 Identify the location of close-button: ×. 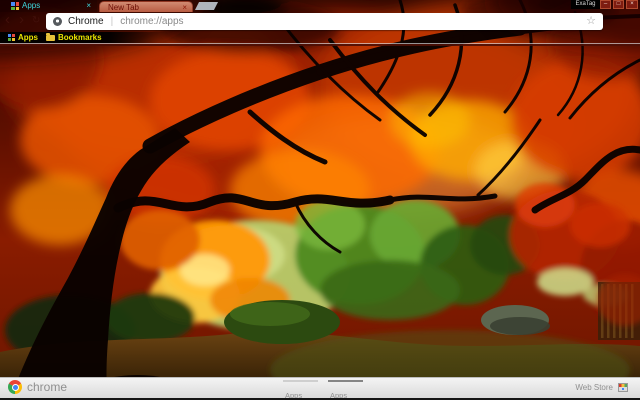
(632, 4).